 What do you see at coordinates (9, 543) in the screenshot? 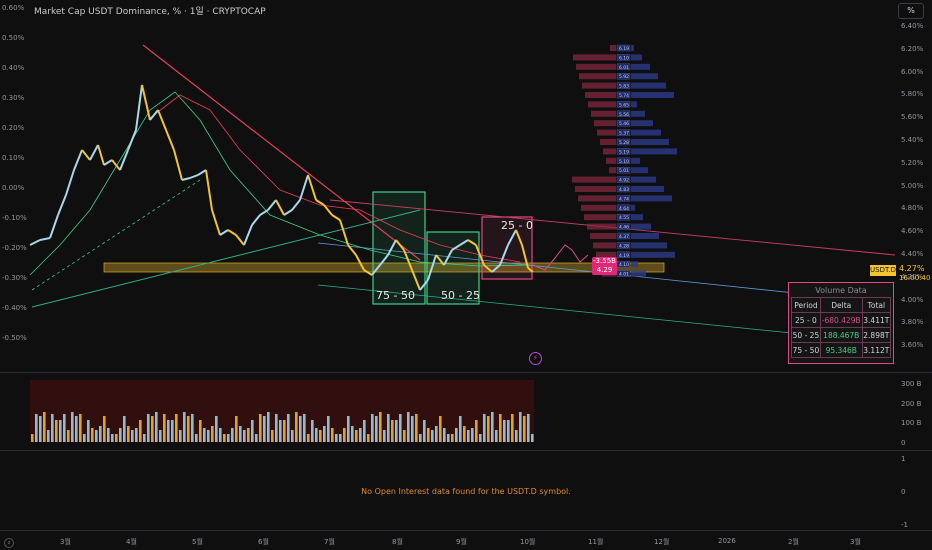
I see `timezone-icon: z` at bounding box center [9, 543].